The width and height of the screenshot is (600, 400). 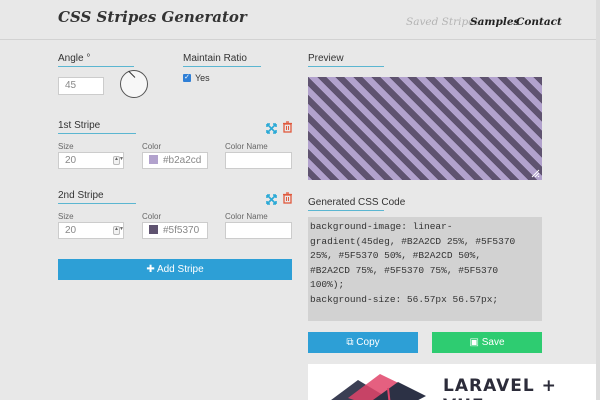 I want to click on angle-label: Angle °, so click(x=74, y=58).